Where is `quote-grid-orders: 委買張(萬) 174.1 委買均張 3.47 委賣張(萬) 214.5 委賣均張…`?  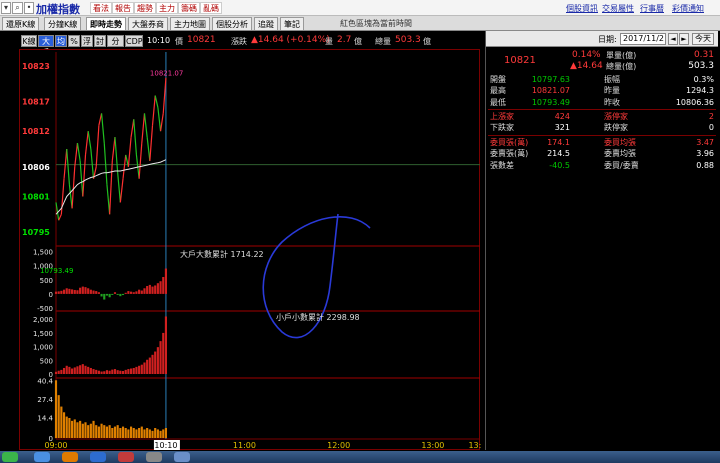
quote-grid-orders: 委買張(萬) 174.1 委買均張 3.47 委賣張(萬) 214.5 委賣均張… is located at coordinates (602, 154).